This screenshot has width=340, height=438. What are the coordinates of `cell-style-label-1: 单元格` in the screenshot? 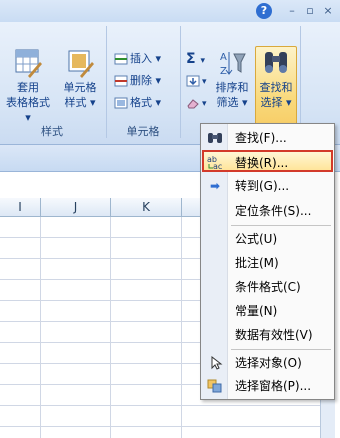 It's located at (80, 87).